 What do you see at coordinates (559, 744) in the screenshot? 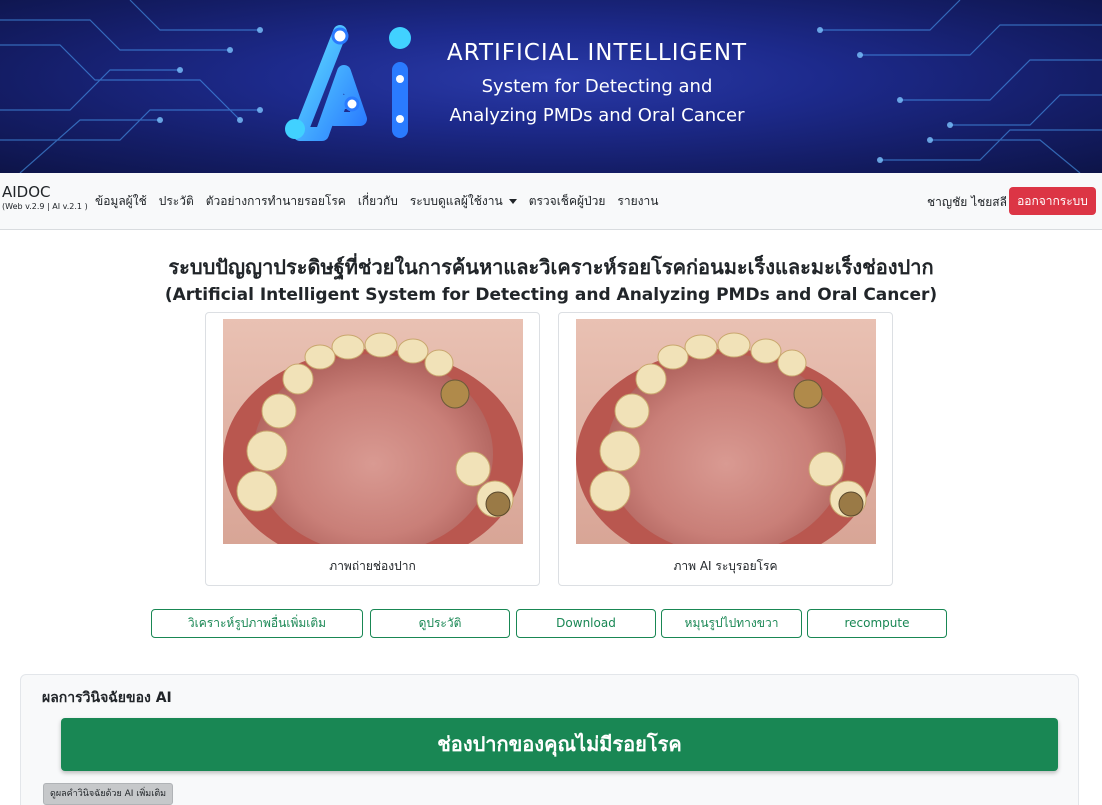
I see `result-message: ช่องปากของคุณไม่มีรอยโรค` at bounding box center [559, 744].